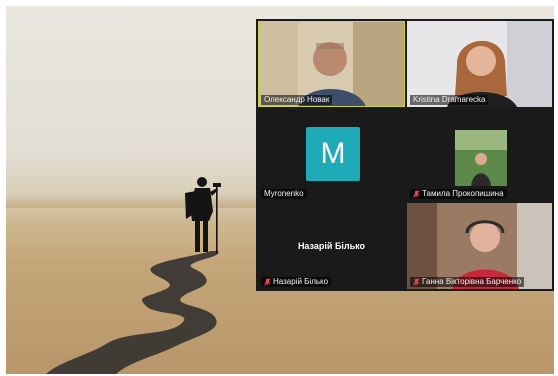  What do you see at coordinates (132, 312) in the screenshot?
I see `footprint-trail` at bounding box center [132, 312].